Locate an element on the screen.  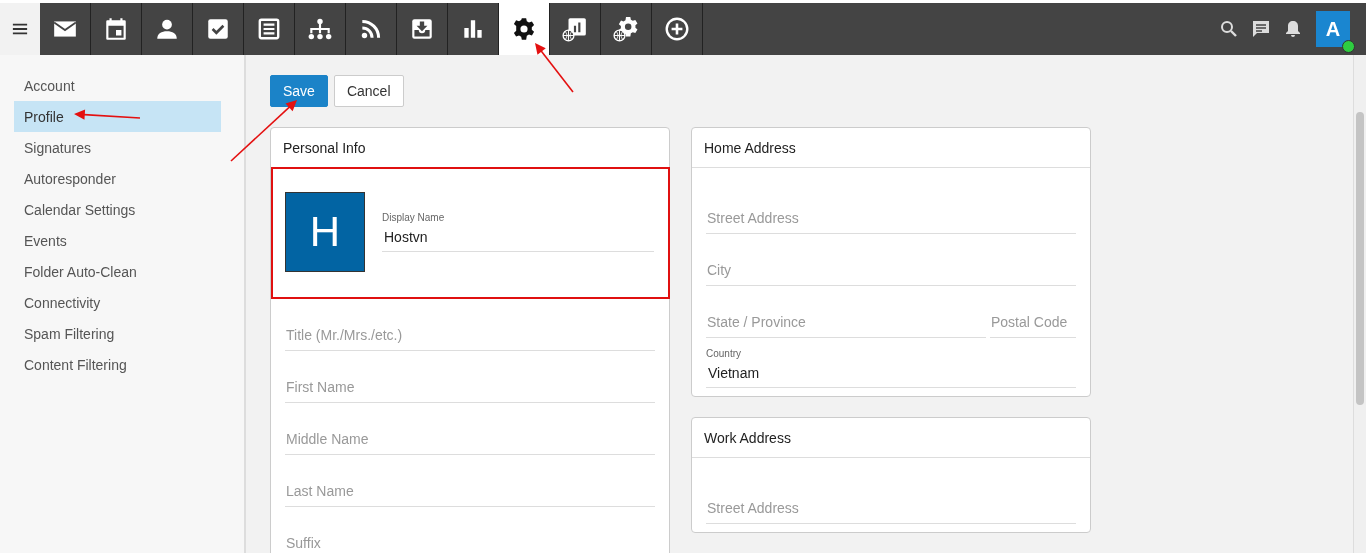
settings-icon is located at coordinates (524, 29).